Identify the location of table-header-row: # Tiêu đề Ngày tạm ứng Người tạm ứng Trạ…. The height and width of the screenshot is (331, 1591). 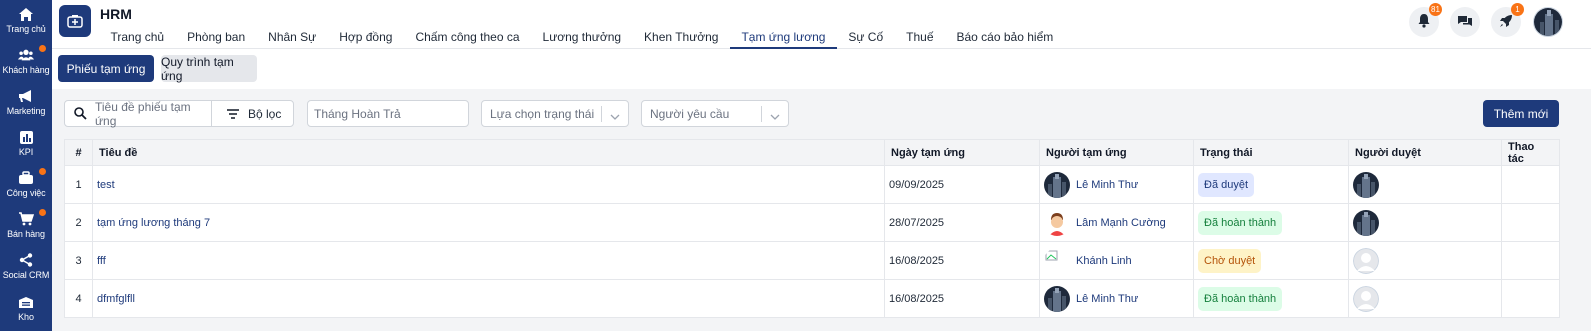
(812, 152).